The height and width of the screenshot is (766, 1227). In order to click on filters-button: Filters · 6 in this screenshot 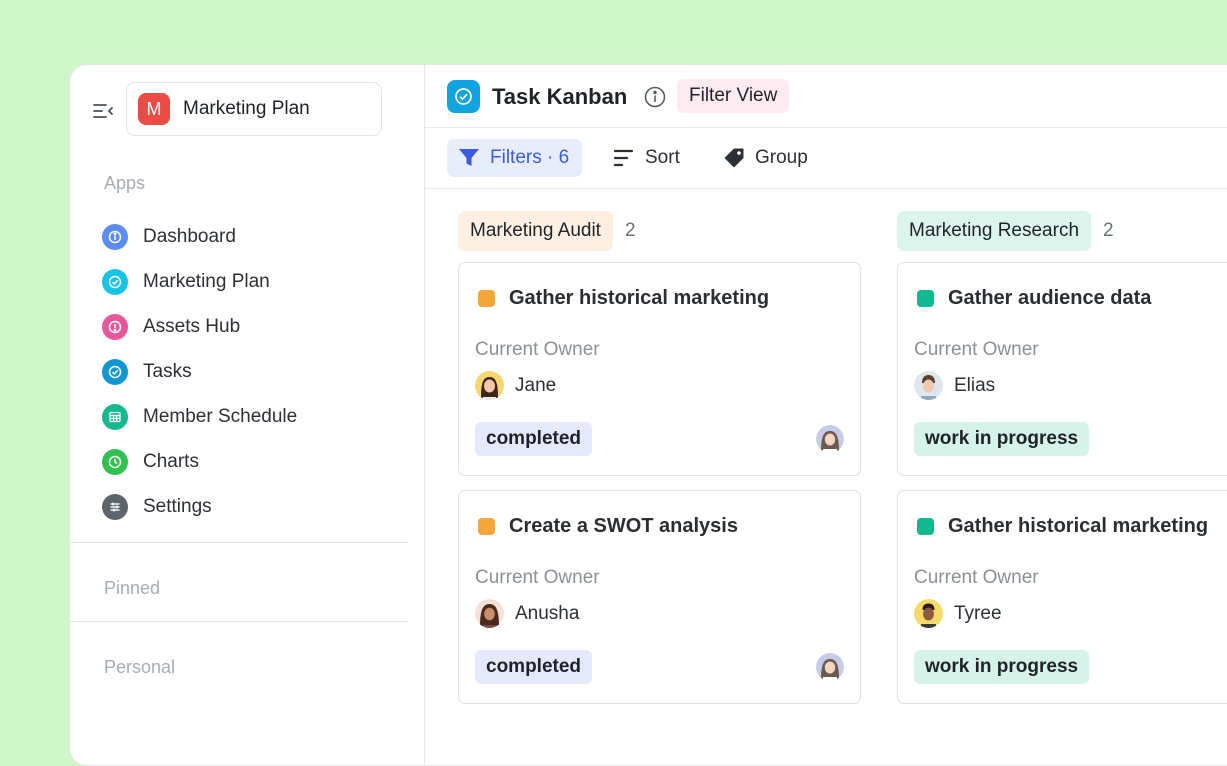, I will do `click(515, 158)`.